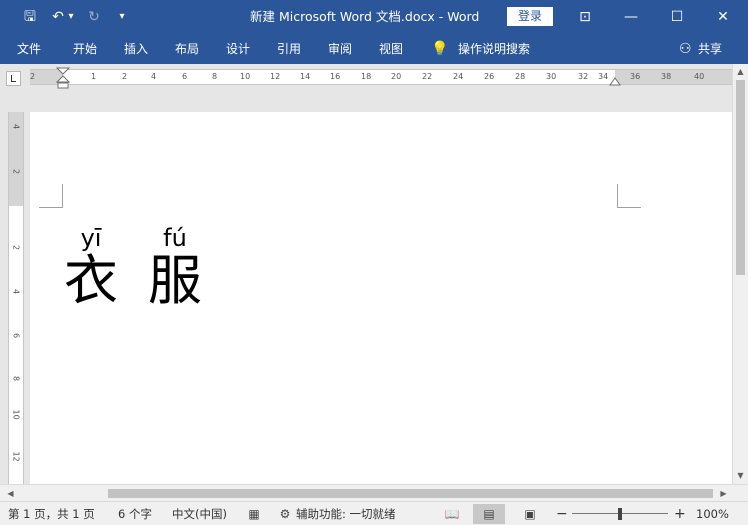 Image resolution: width=748 pixels, height=525 pixels. I want to click on zoom-slider-thumb, so click(620, 514).